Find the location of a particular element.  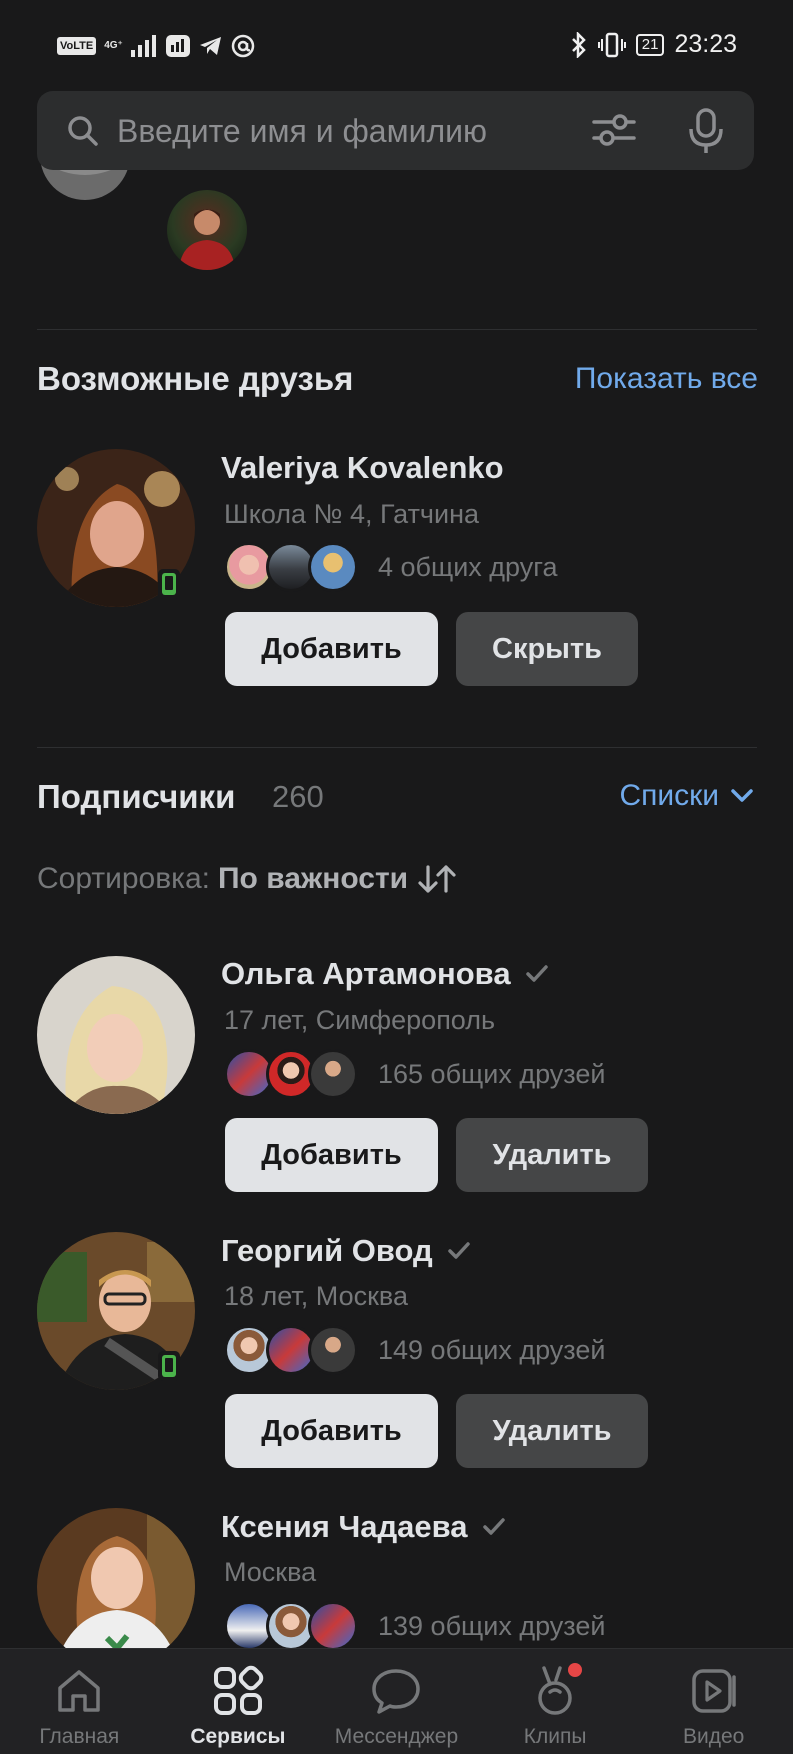

person-name: Valeriya Kovalenko is located at coordinates (362, 468).